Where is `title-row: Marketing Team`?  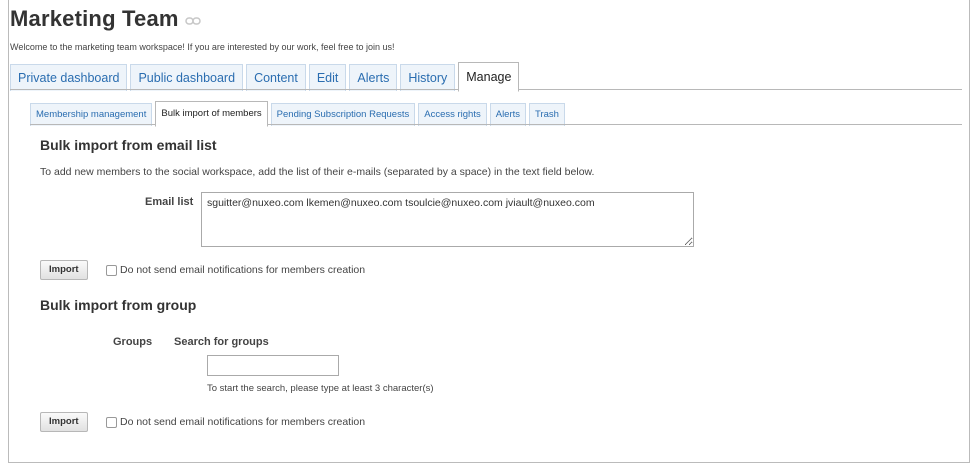 title-row: Marketing Team is located at coordinates (105, 19).